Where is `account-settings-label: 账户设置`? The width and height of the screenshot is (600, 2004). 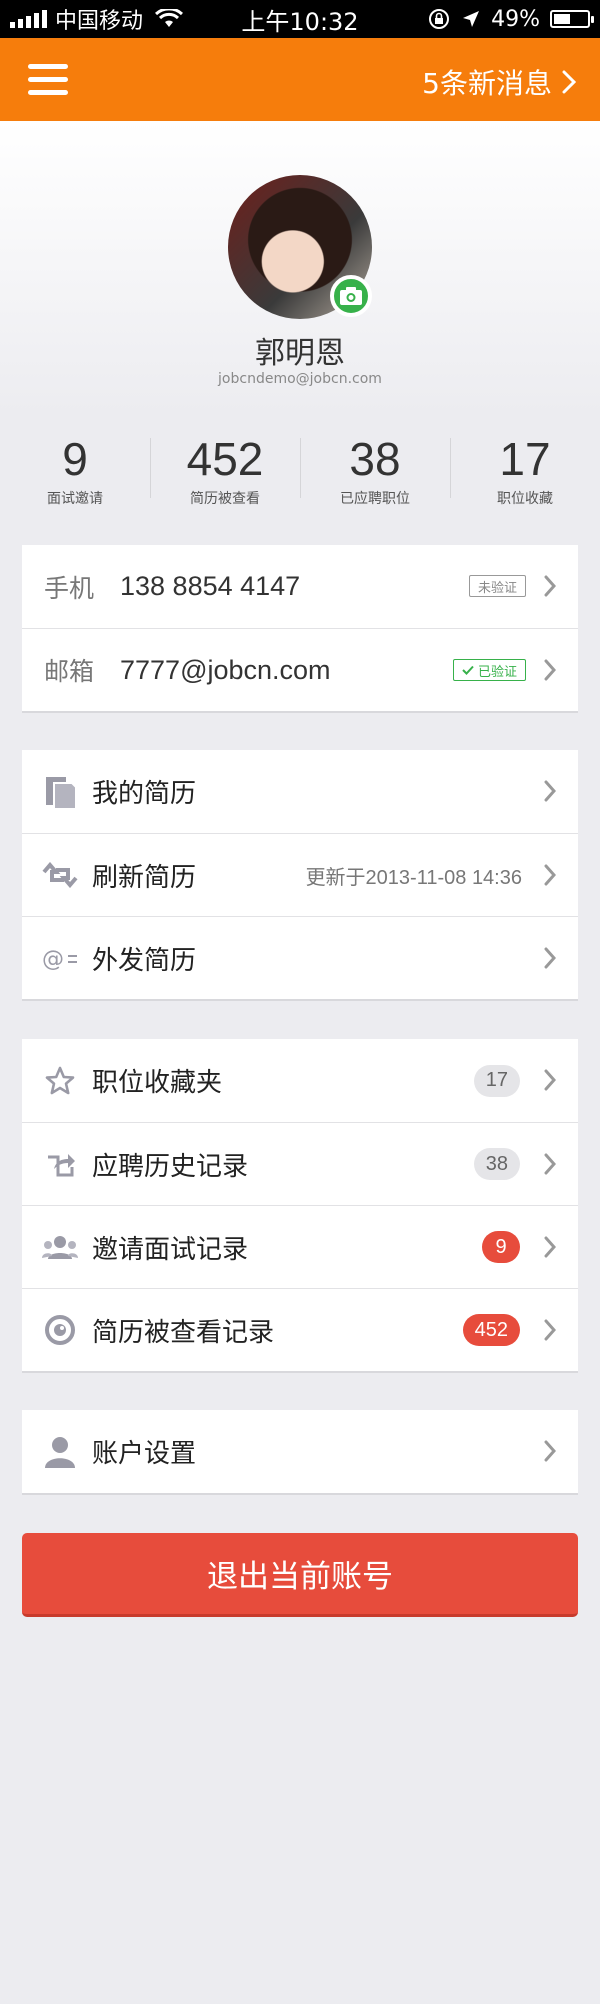 account-settings-label: 账户设置 is located at coordinates (144, 1454).